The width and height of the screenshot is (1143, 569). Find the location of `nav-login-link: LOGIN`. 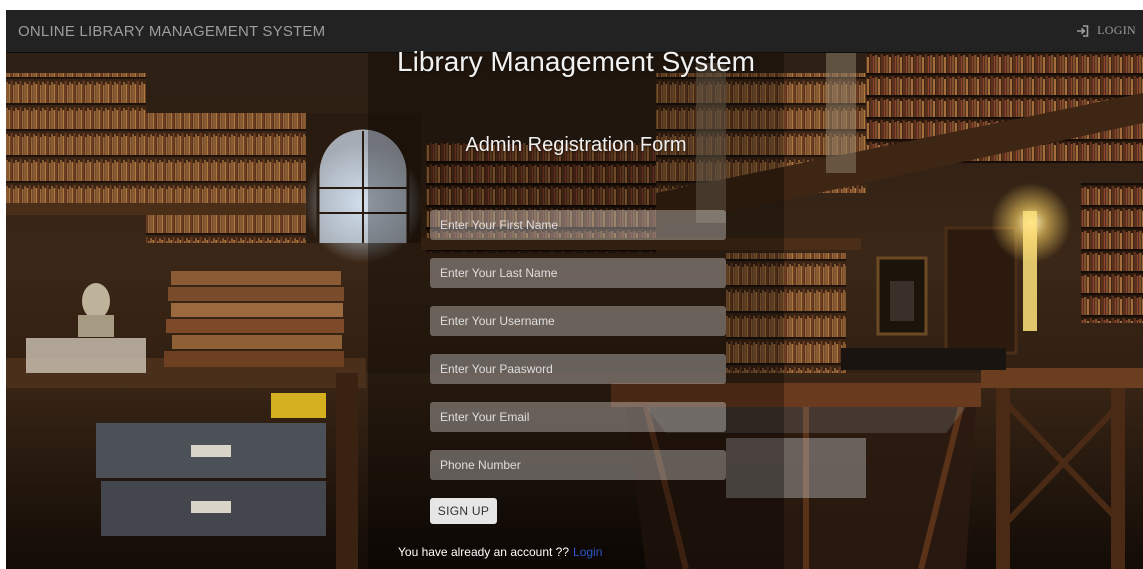

nav-login-link: LOGIN is located at coordinates (1106, 30).